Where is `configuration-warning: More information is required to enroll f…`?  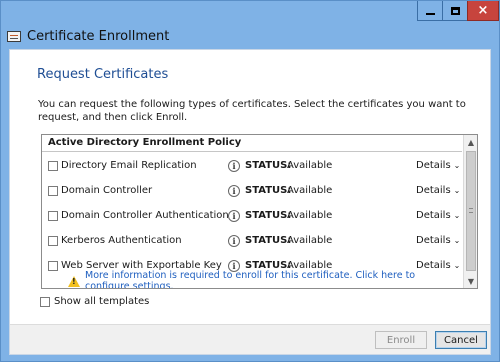 configuration-warning: More information is required to enroll f… is located at coordinates (252, 279).